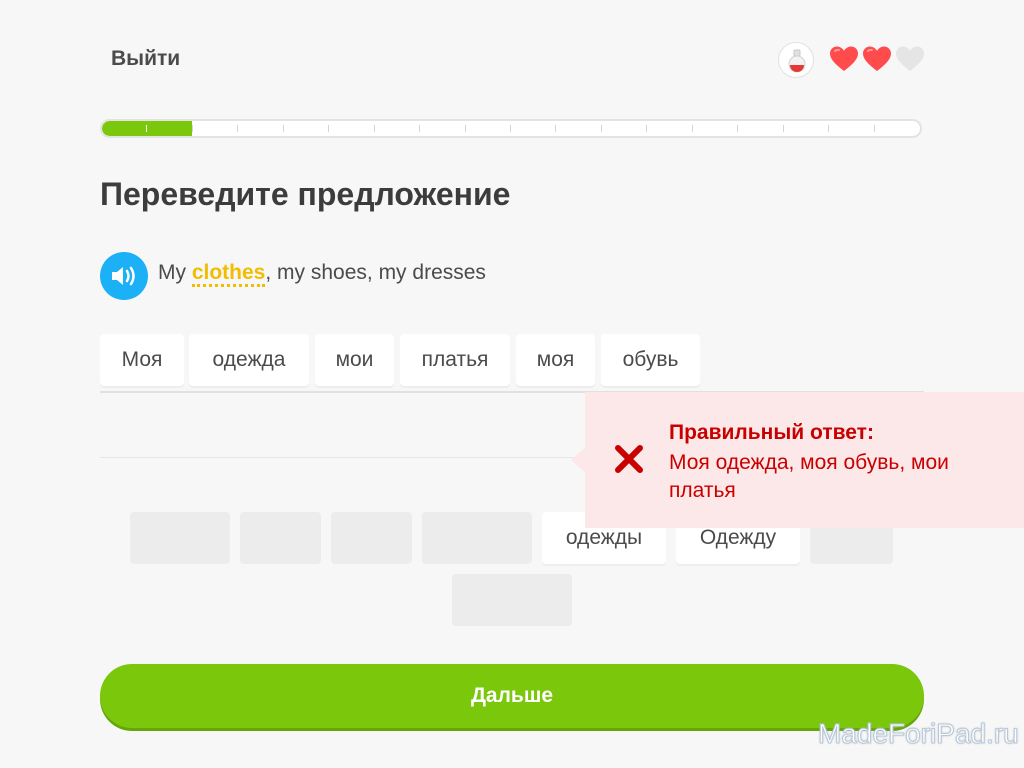 The width and height of the screenshot is (1024, 768). I want to click on answer-word-tile: моя, so click(555, 360).